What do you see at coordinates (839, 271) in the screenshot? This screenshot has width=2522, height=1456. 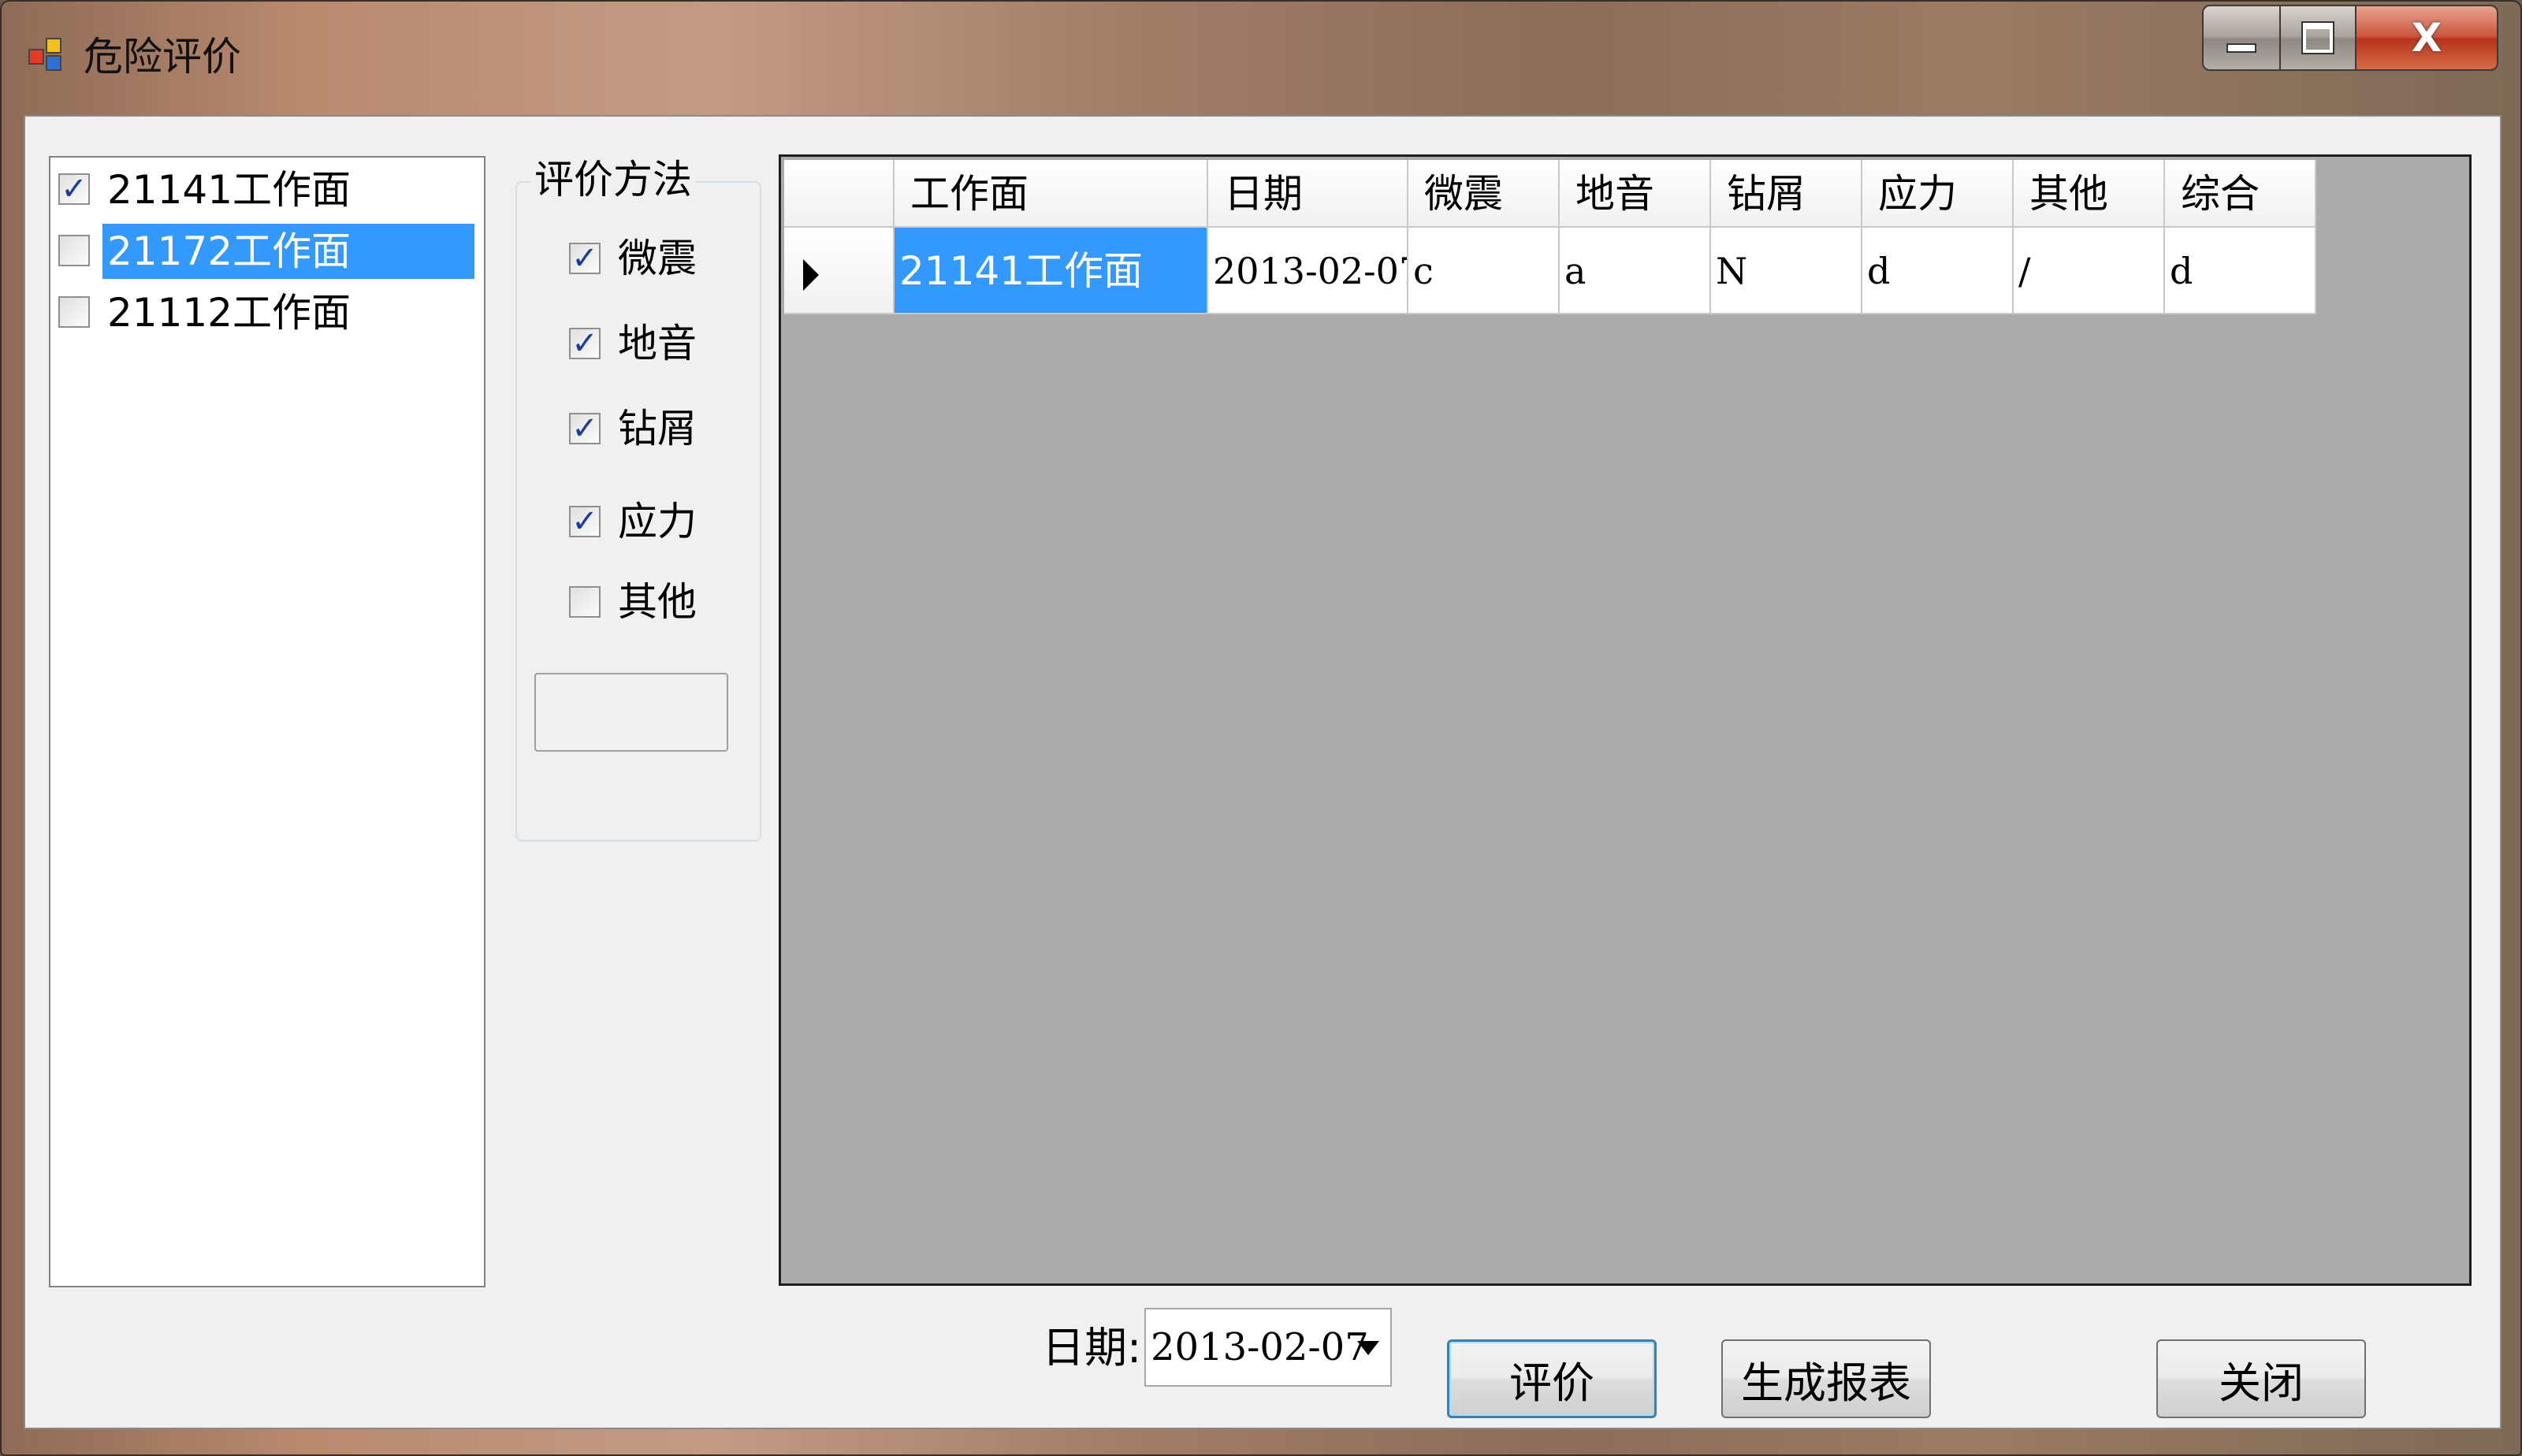 I see `row-header` at bounding box center [839, 271].